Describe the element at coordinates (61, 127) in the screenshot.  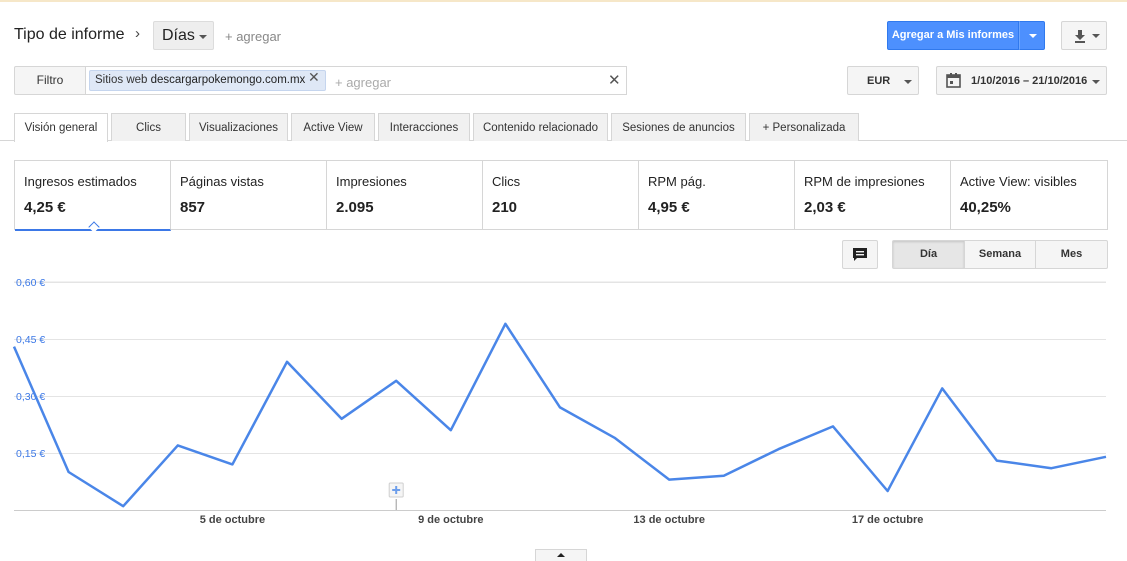
I see `tab-vision-general: Visión general` at that location.